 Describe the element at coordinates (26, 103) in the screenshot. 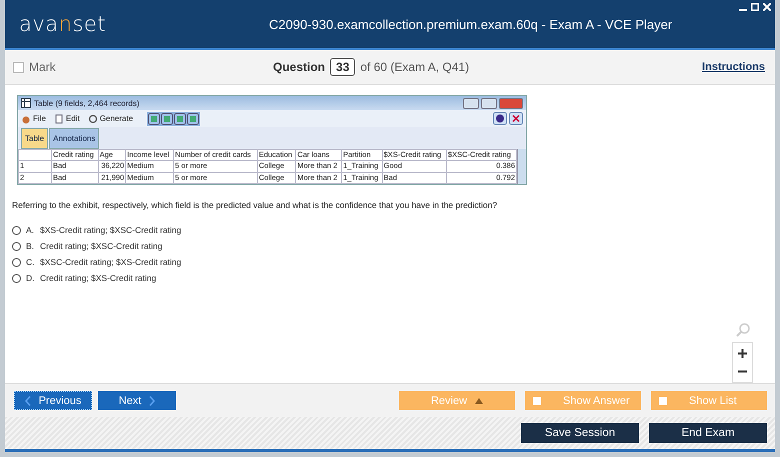

I see `table-icon` at that location.